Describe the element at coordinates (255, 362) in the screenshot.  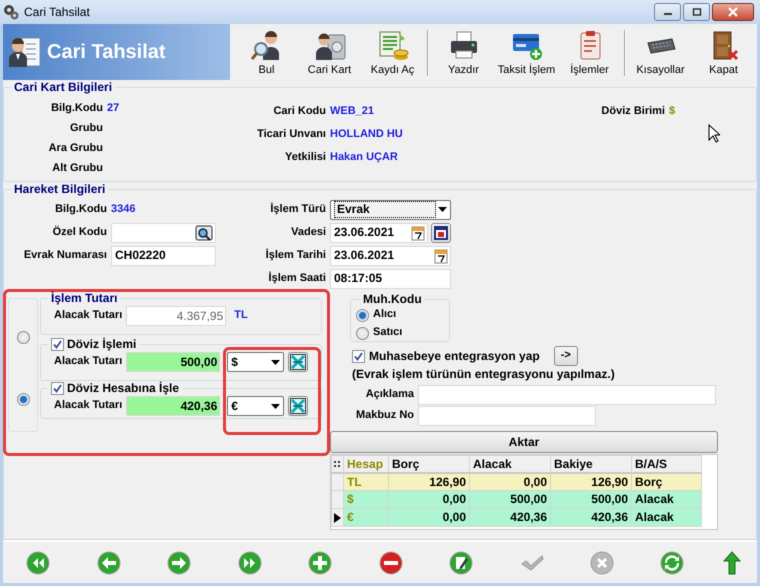
I see `currency-dropdown: $` at that location.